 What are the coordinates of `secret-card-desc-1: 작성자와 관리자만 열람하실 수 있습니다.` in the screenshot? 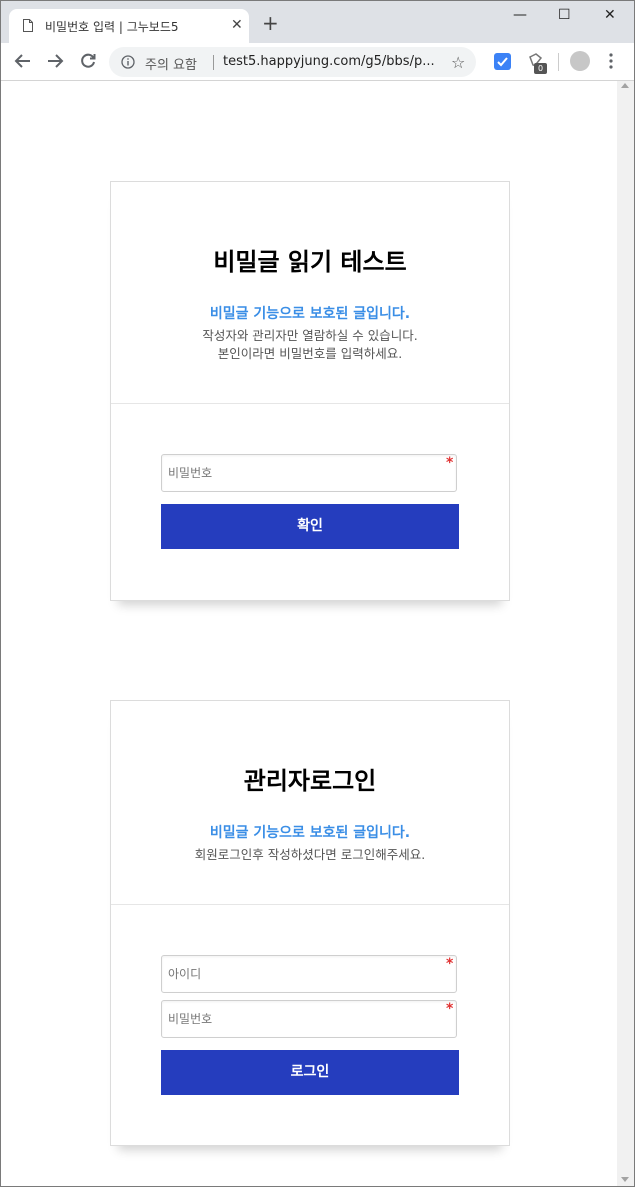 It's located at (310, 335).